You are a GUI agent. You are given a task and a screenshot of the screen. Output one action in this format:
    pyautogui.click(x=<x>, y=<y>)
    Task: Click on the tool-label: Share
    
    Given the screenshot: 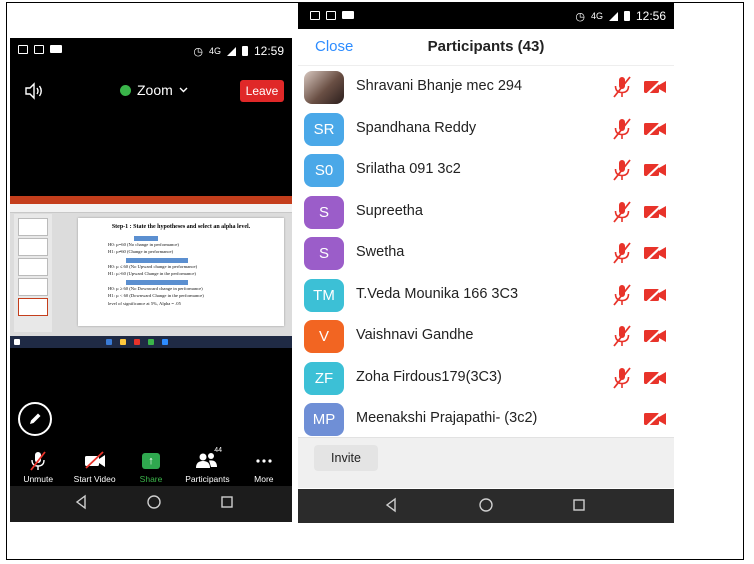 What is the action you would take?
    pyautogui.click(x=151, y=479)
    